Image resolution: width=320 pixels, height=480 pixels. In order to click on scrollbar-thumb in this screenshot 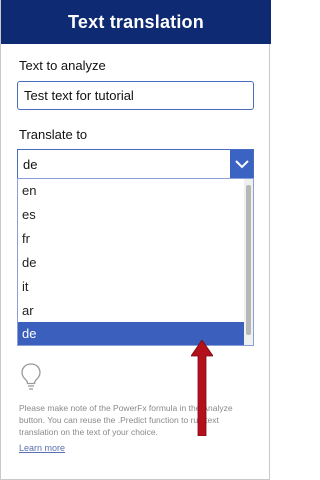, I will do `click(248, 260)`.